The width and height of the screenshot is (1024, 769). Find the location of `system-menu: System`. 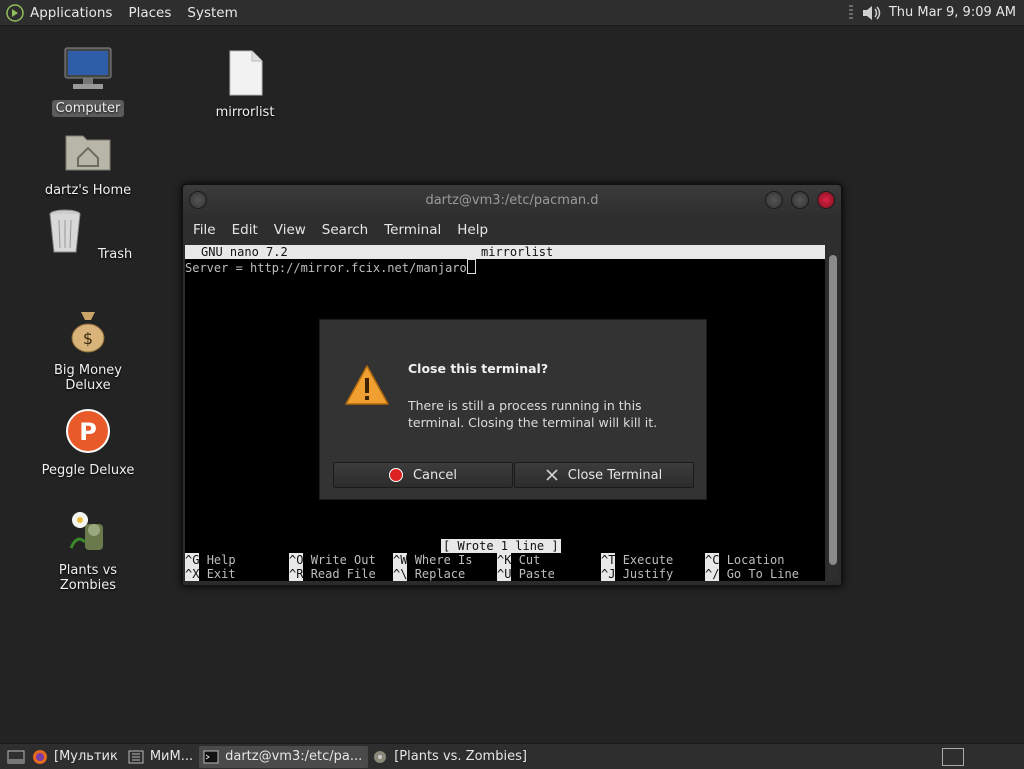

system-menu: System is located at coordinates (212, 13).